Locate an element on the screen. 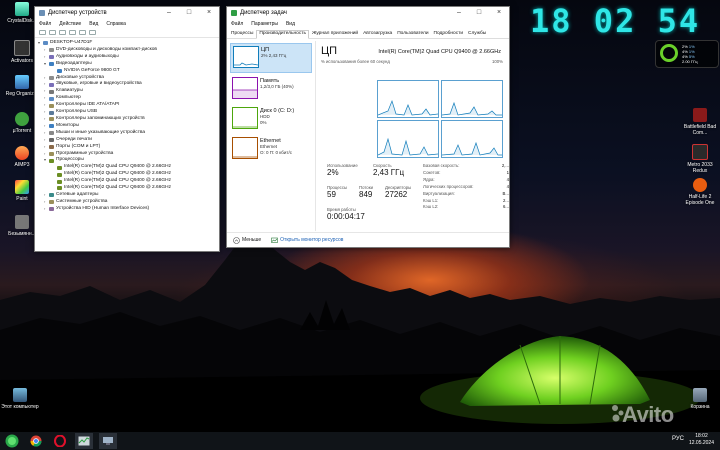 The height and width of the screenshot is (450, 720). perf-item-sub: 0% is located at coordinates (263, 122).